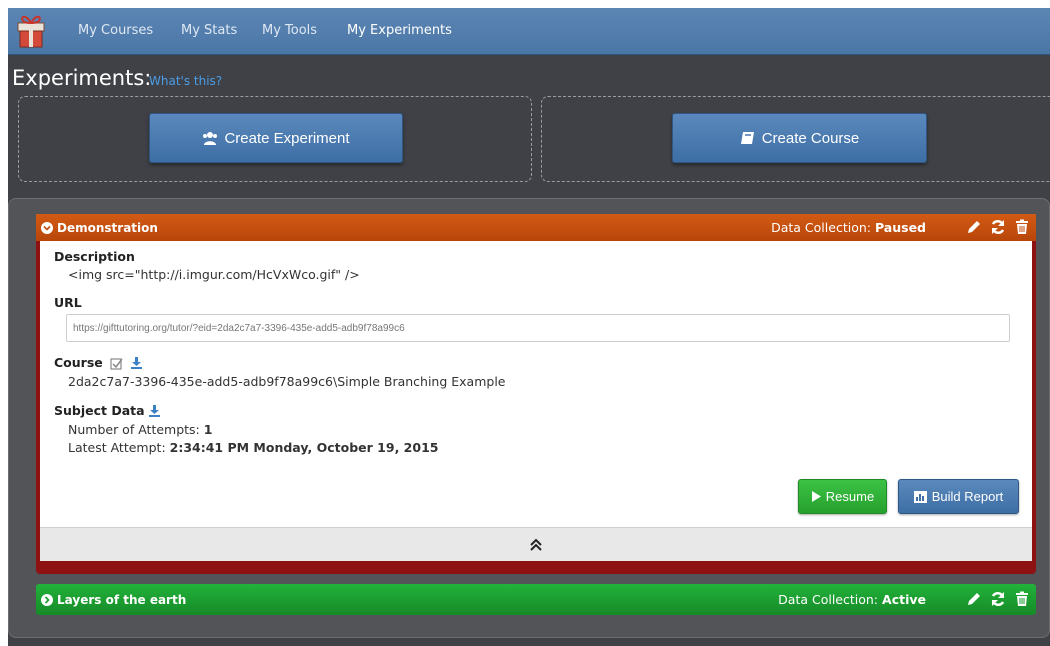 The width and height of the screenshot is (1050, 646). What do you see at coordinates (115, 30) in the screenshot?
I see `nav-my-courses: My Courses` at bounding box center [115, 30].